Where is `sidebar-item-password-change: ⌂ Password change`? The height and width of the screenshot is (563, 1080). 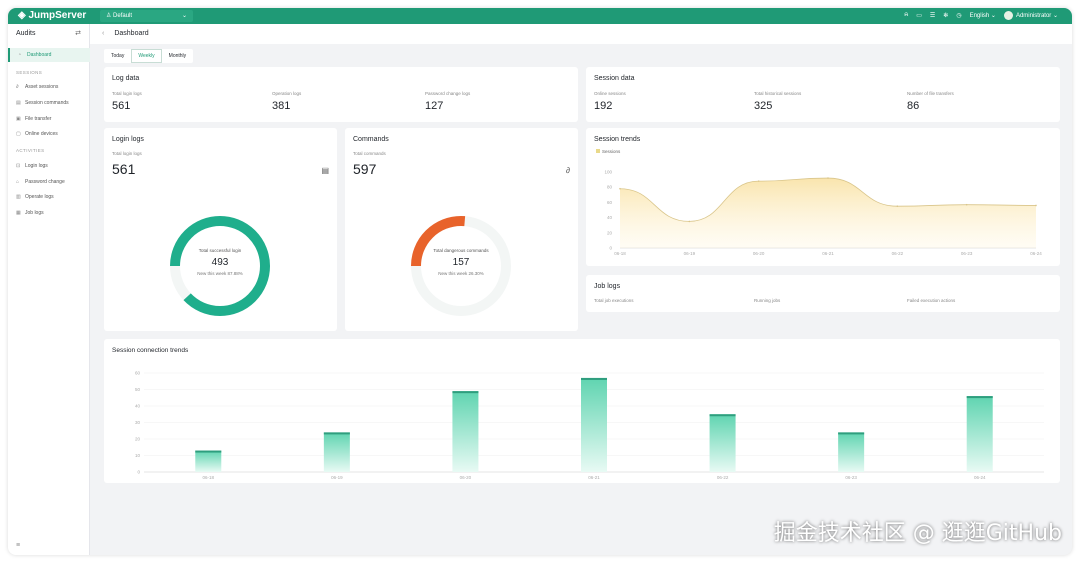
sidebar-item-password-change: ⌂ Password change is located at coordinates (49, 182).